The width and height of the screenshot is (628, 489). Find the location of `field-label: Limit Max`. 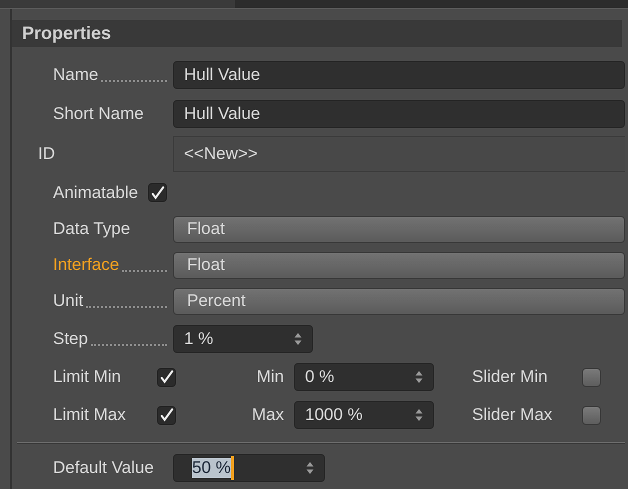

field-label: Limit Max is located at coordinates (89, 415).